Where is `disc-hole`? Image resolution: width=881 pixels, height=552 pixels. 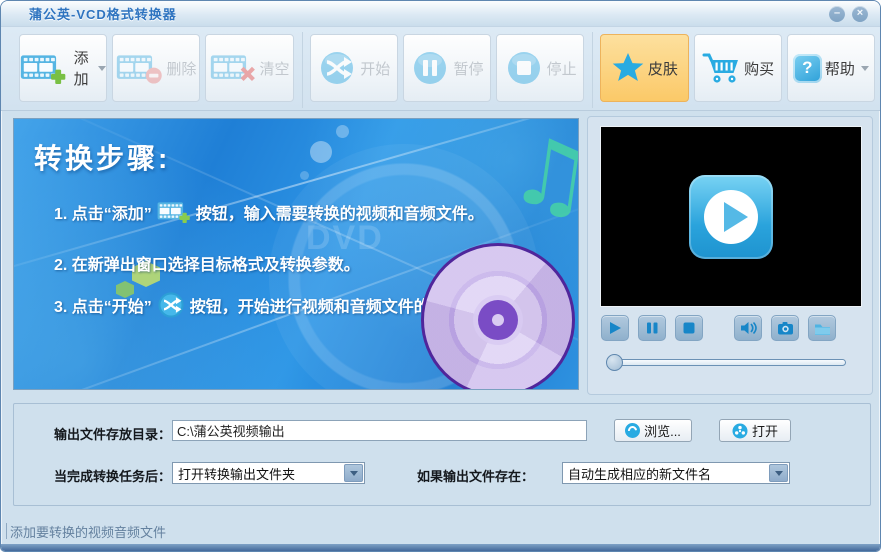
disc-hole is located at coordinates (498, 320).